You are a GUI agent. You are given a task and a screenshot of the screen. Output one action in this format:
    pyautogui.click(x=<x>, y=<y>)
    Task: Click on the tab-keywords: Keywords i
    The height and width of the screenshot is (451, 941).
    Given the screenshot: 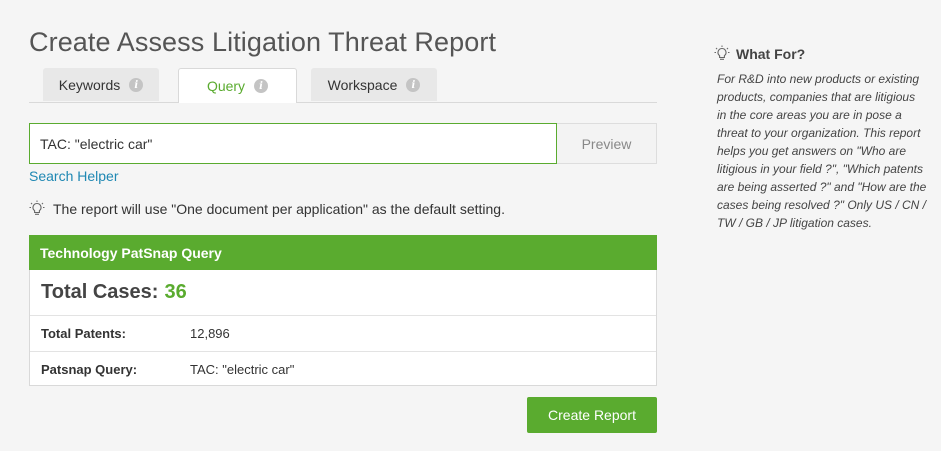 What is the action you would take?
    pyautogui.click(x=101, y=84)
    